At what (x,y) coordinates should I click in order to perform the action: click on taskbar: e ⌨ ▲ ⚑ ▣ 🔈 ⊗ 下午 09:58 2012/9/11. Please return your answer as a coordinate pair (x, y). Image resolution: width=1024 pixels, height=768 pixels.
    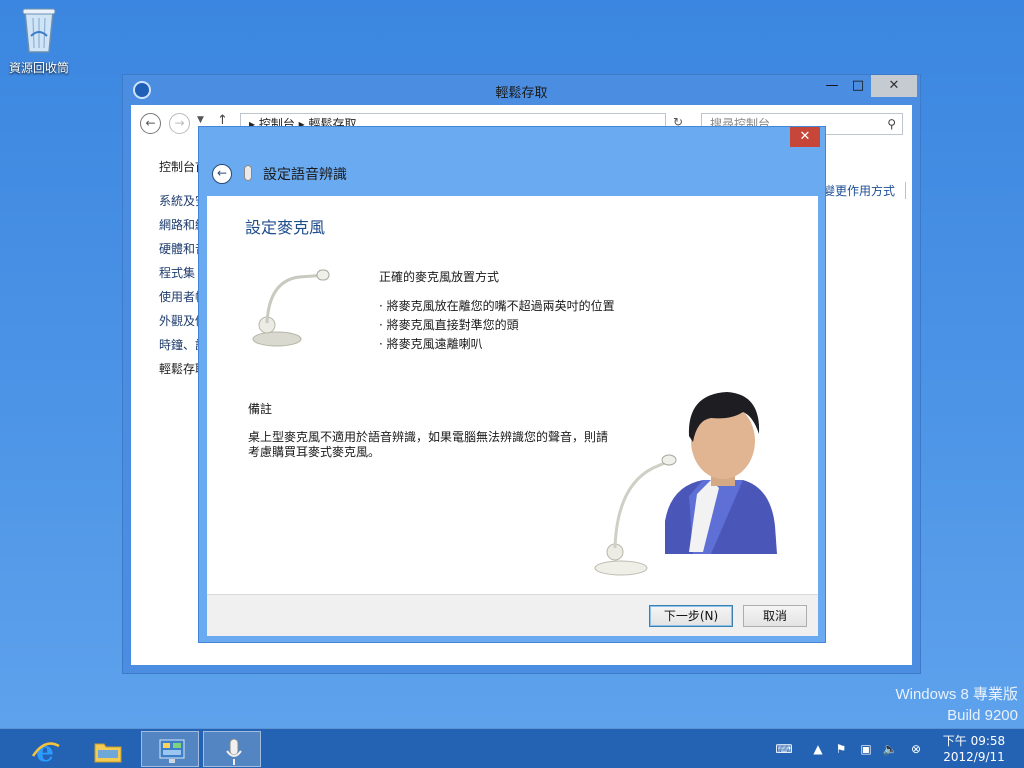
    Looking at the image, I should click on (512, 748).